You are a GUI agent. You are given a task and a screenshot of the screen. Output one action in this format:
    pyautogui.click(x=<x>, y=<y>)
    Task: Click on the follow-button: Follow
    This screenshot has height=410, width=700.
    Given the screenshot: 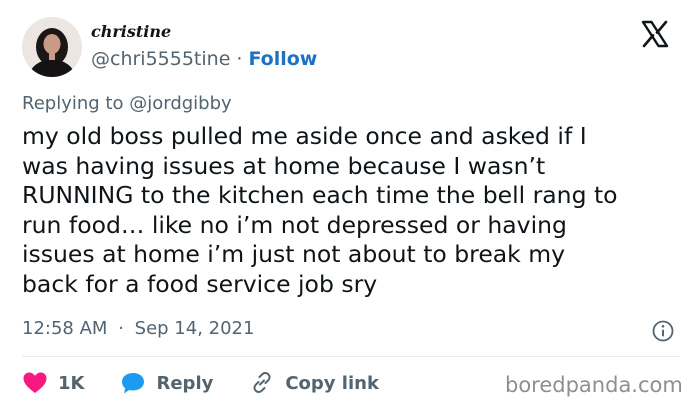 What is the action you would take?
    pyautogui.click(x=282, y=59)
    